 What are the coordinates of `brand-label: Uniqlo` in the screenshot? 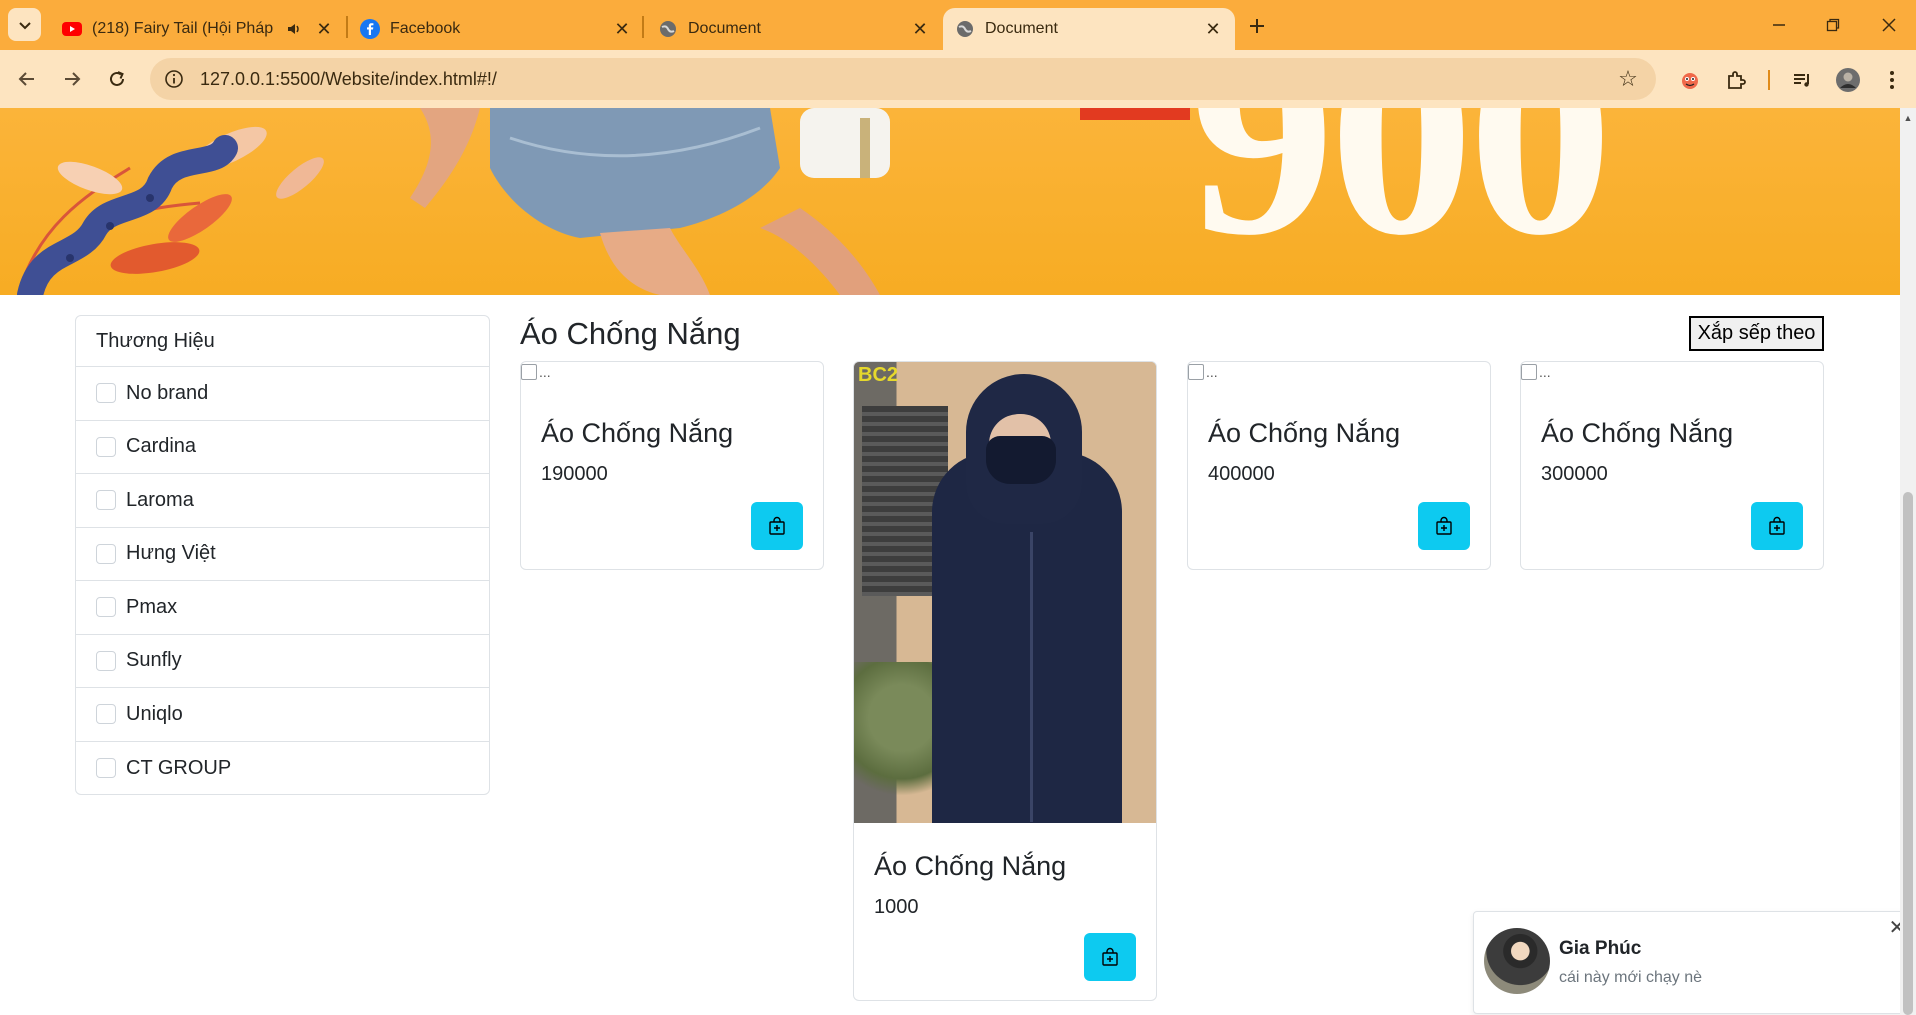 It's located at (154, 713).